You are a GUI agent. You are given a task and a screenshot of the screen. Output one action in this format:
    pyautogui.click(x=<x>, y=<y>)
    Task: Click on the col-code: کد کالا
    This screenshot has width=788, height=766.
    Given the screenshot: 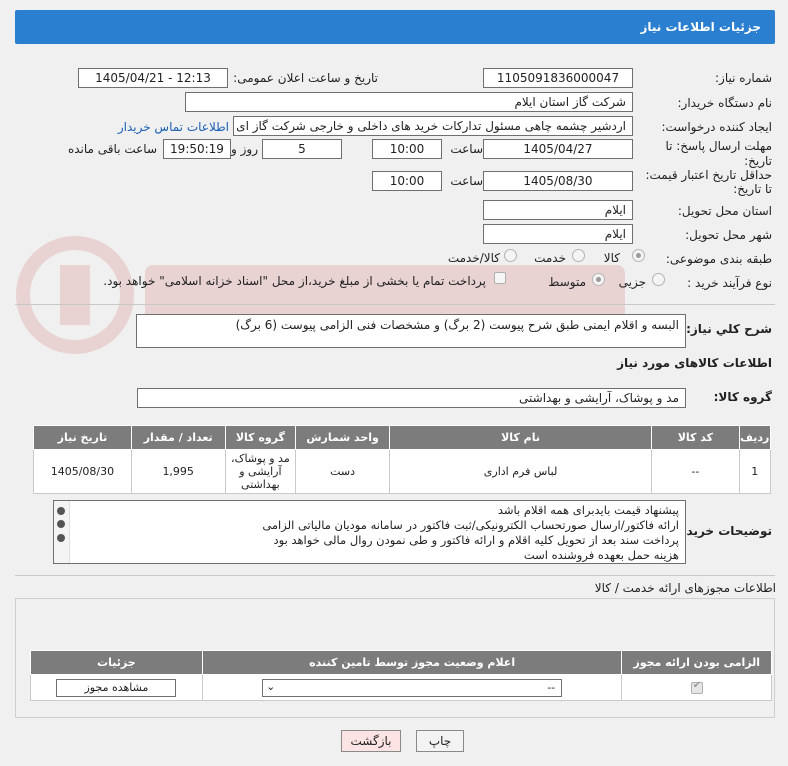 What is the action you would take?
    pyautogui.click(x=695, y=437)
    